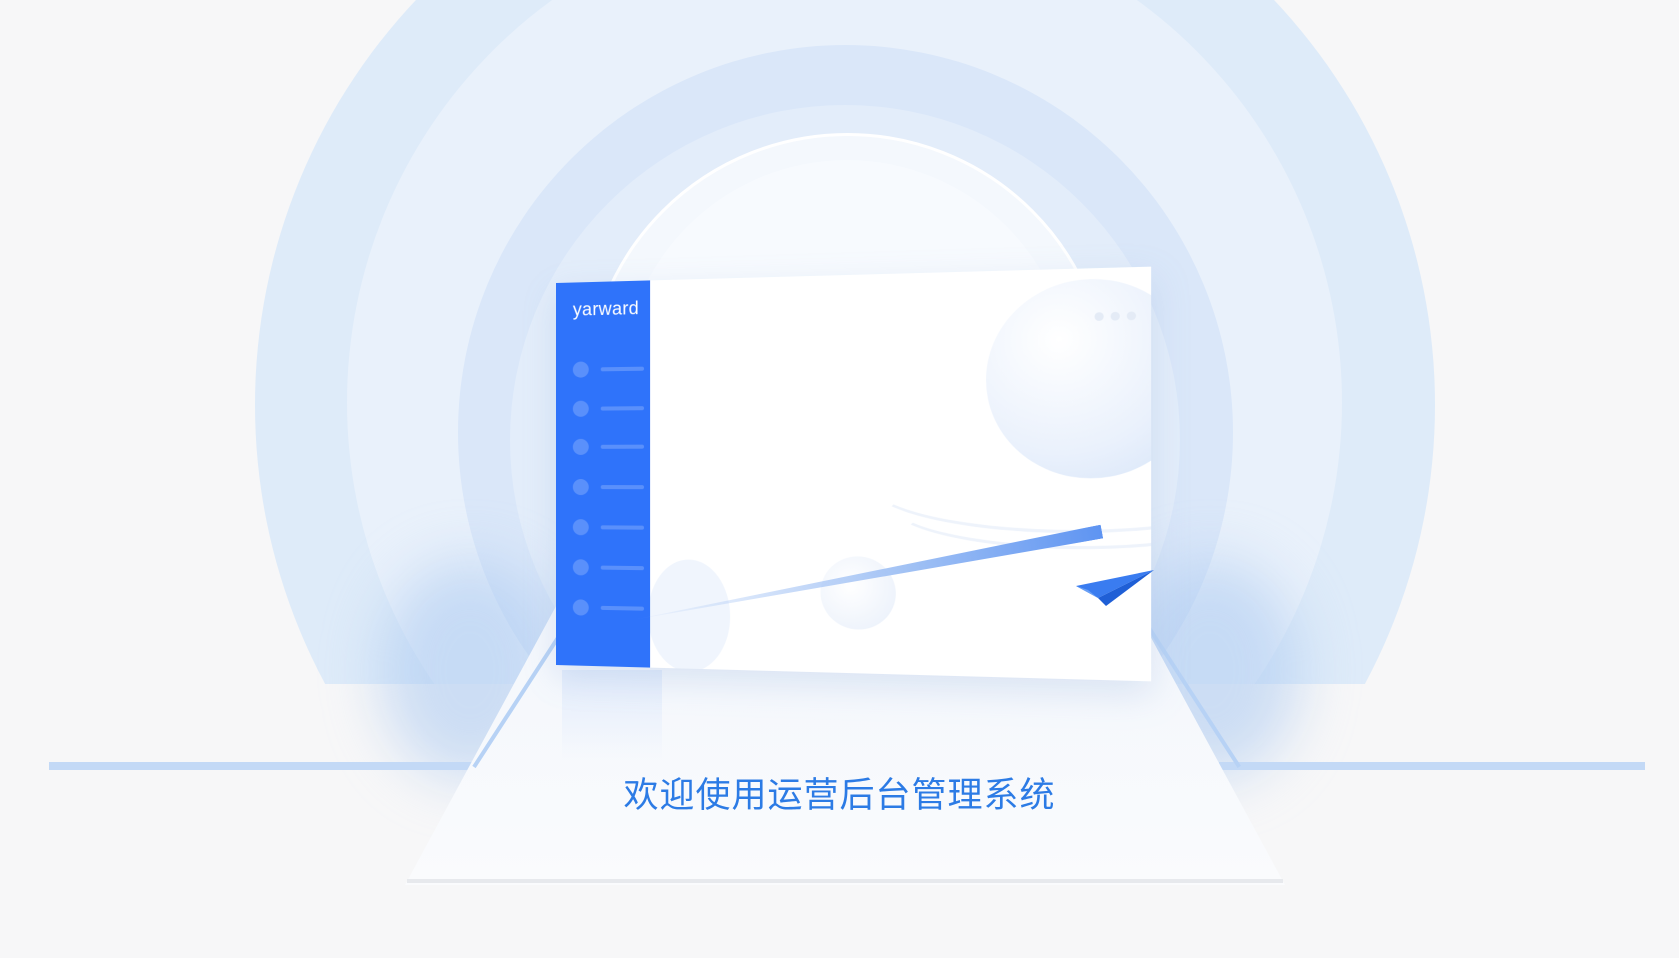  What do you see at coordinates (839, 796) in the screenshot?
I see `welcome-title: 欢迎使用运营后台管理系统` at bounding box center [839, 796].